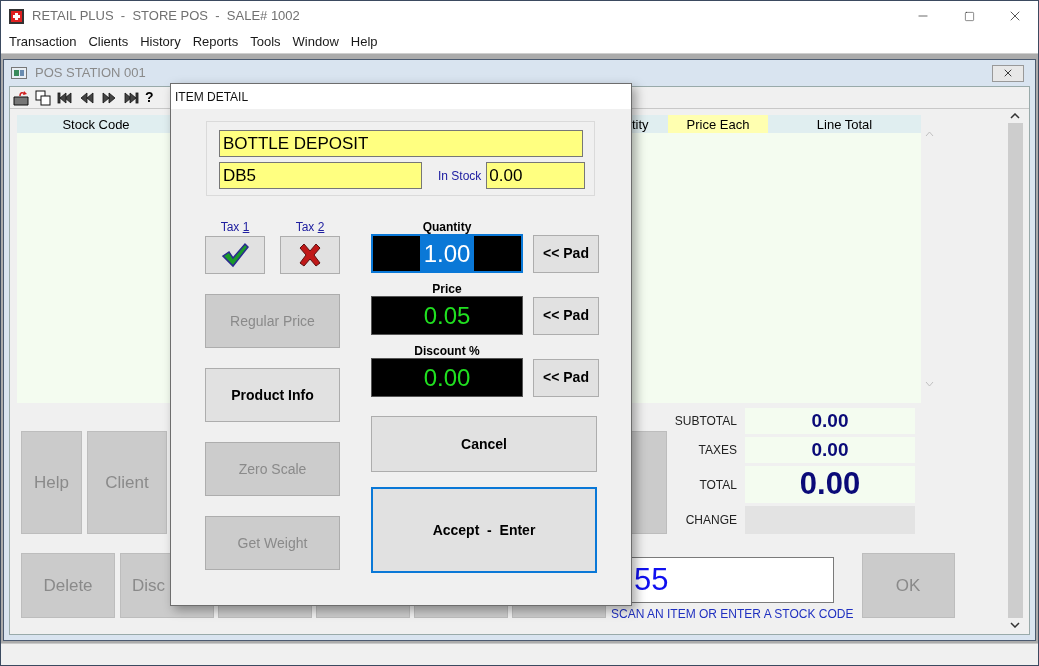 The width and height of the screenshot is (1039, 666). I want to click on scroll-up-icon, so click(1015, 116).